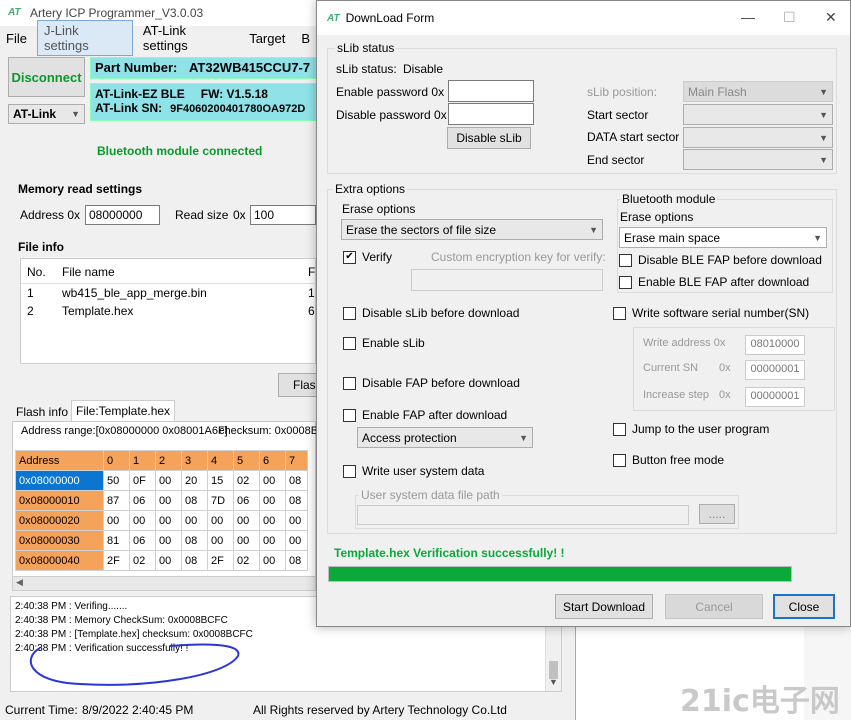 The width and height of the screenshot is (851, 720). Describe the element at coordinates (298, 385) in the screenshot. I see `flash-button: Flas` at that location.